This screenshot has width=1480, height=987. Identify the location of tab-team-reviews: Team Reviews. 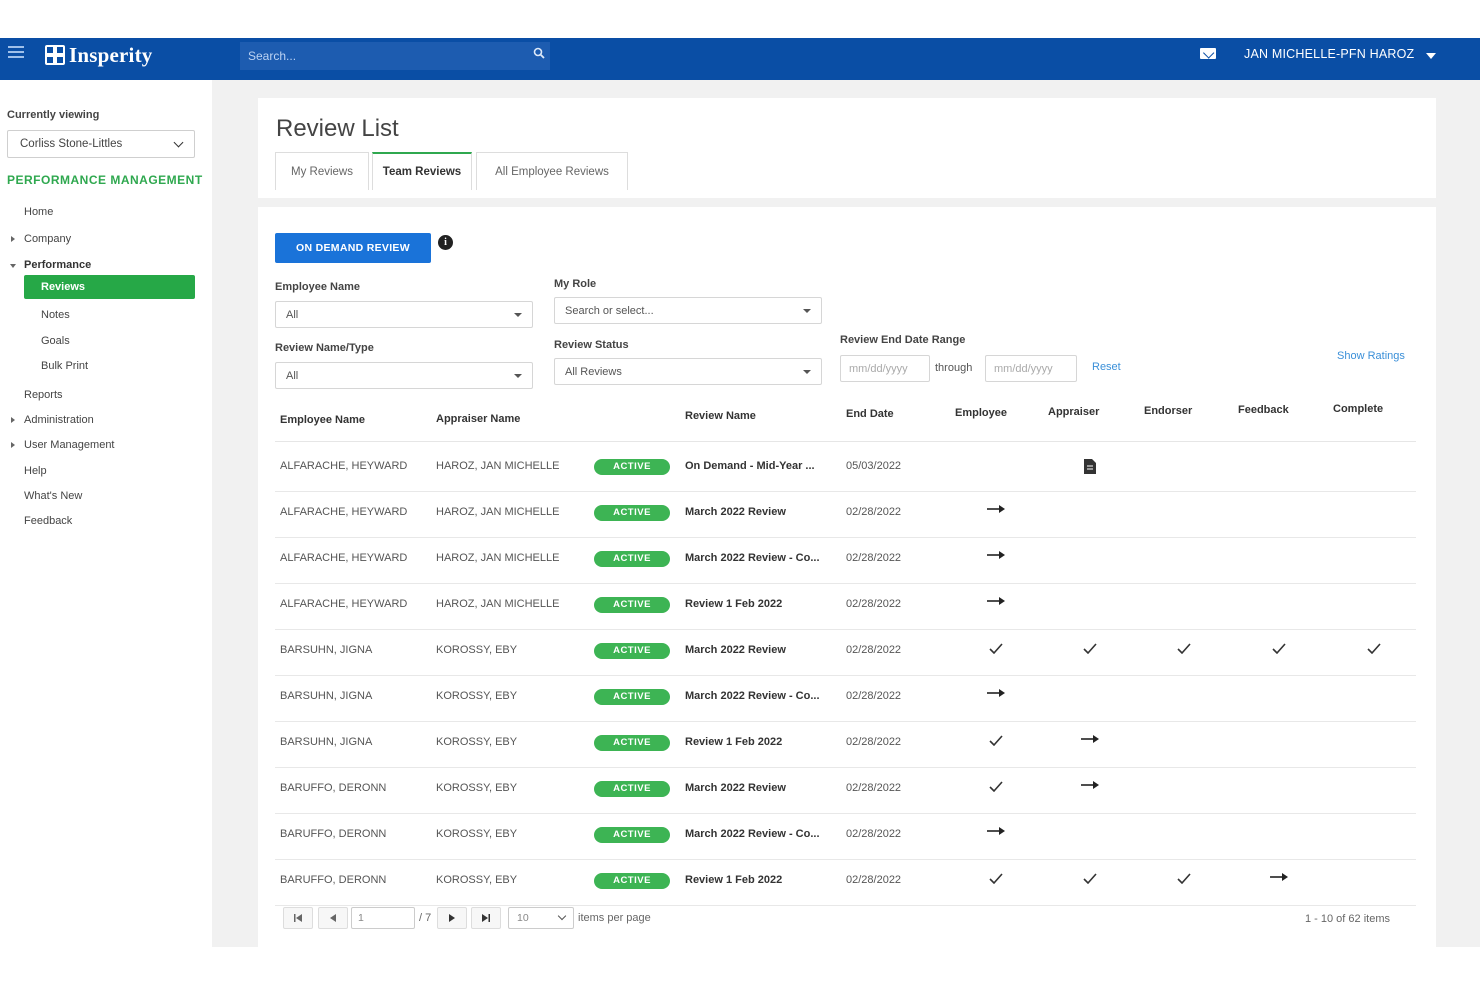
(422, 171).